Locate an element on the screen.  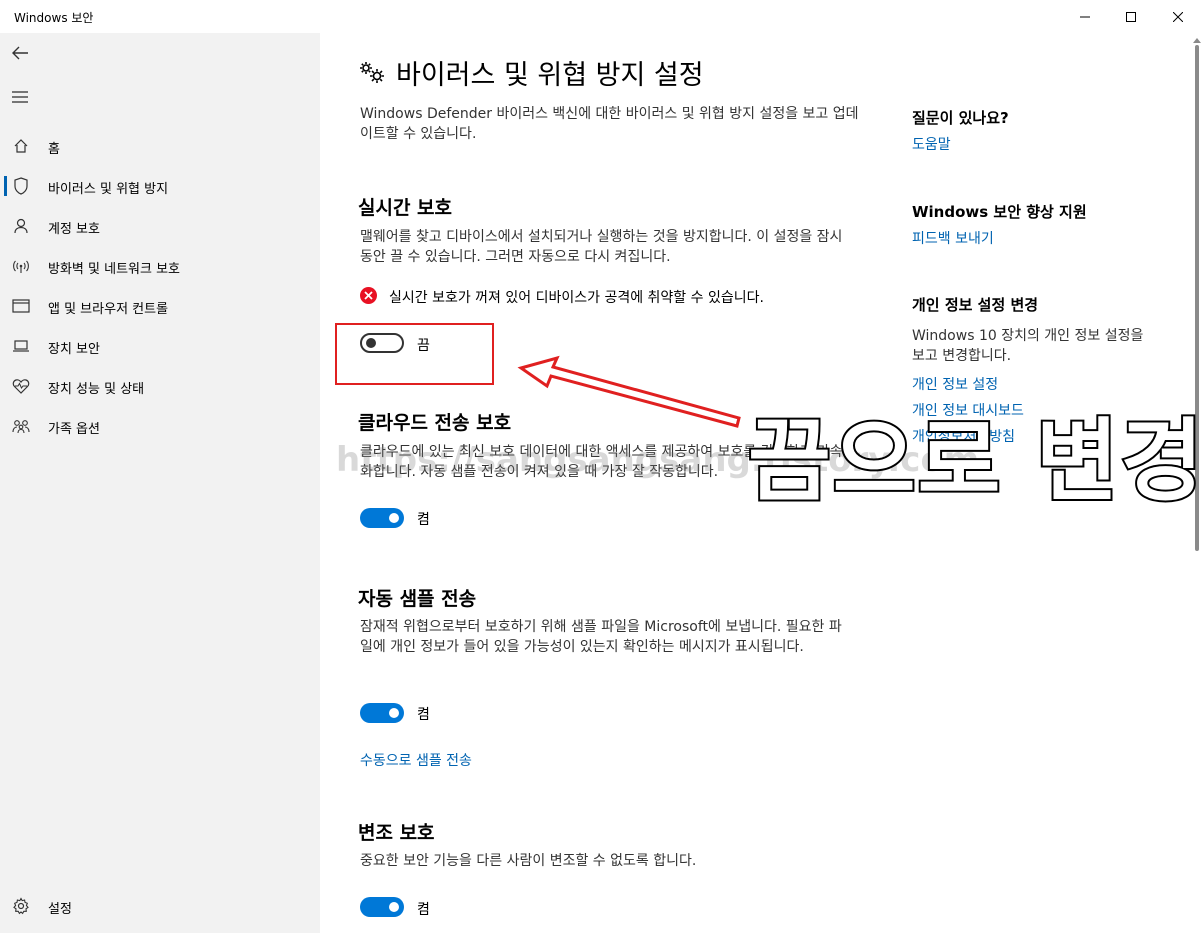
sidebar-item-firewall: 방화벽 및 네트워크 보호 is located at coordinates (160, 266).